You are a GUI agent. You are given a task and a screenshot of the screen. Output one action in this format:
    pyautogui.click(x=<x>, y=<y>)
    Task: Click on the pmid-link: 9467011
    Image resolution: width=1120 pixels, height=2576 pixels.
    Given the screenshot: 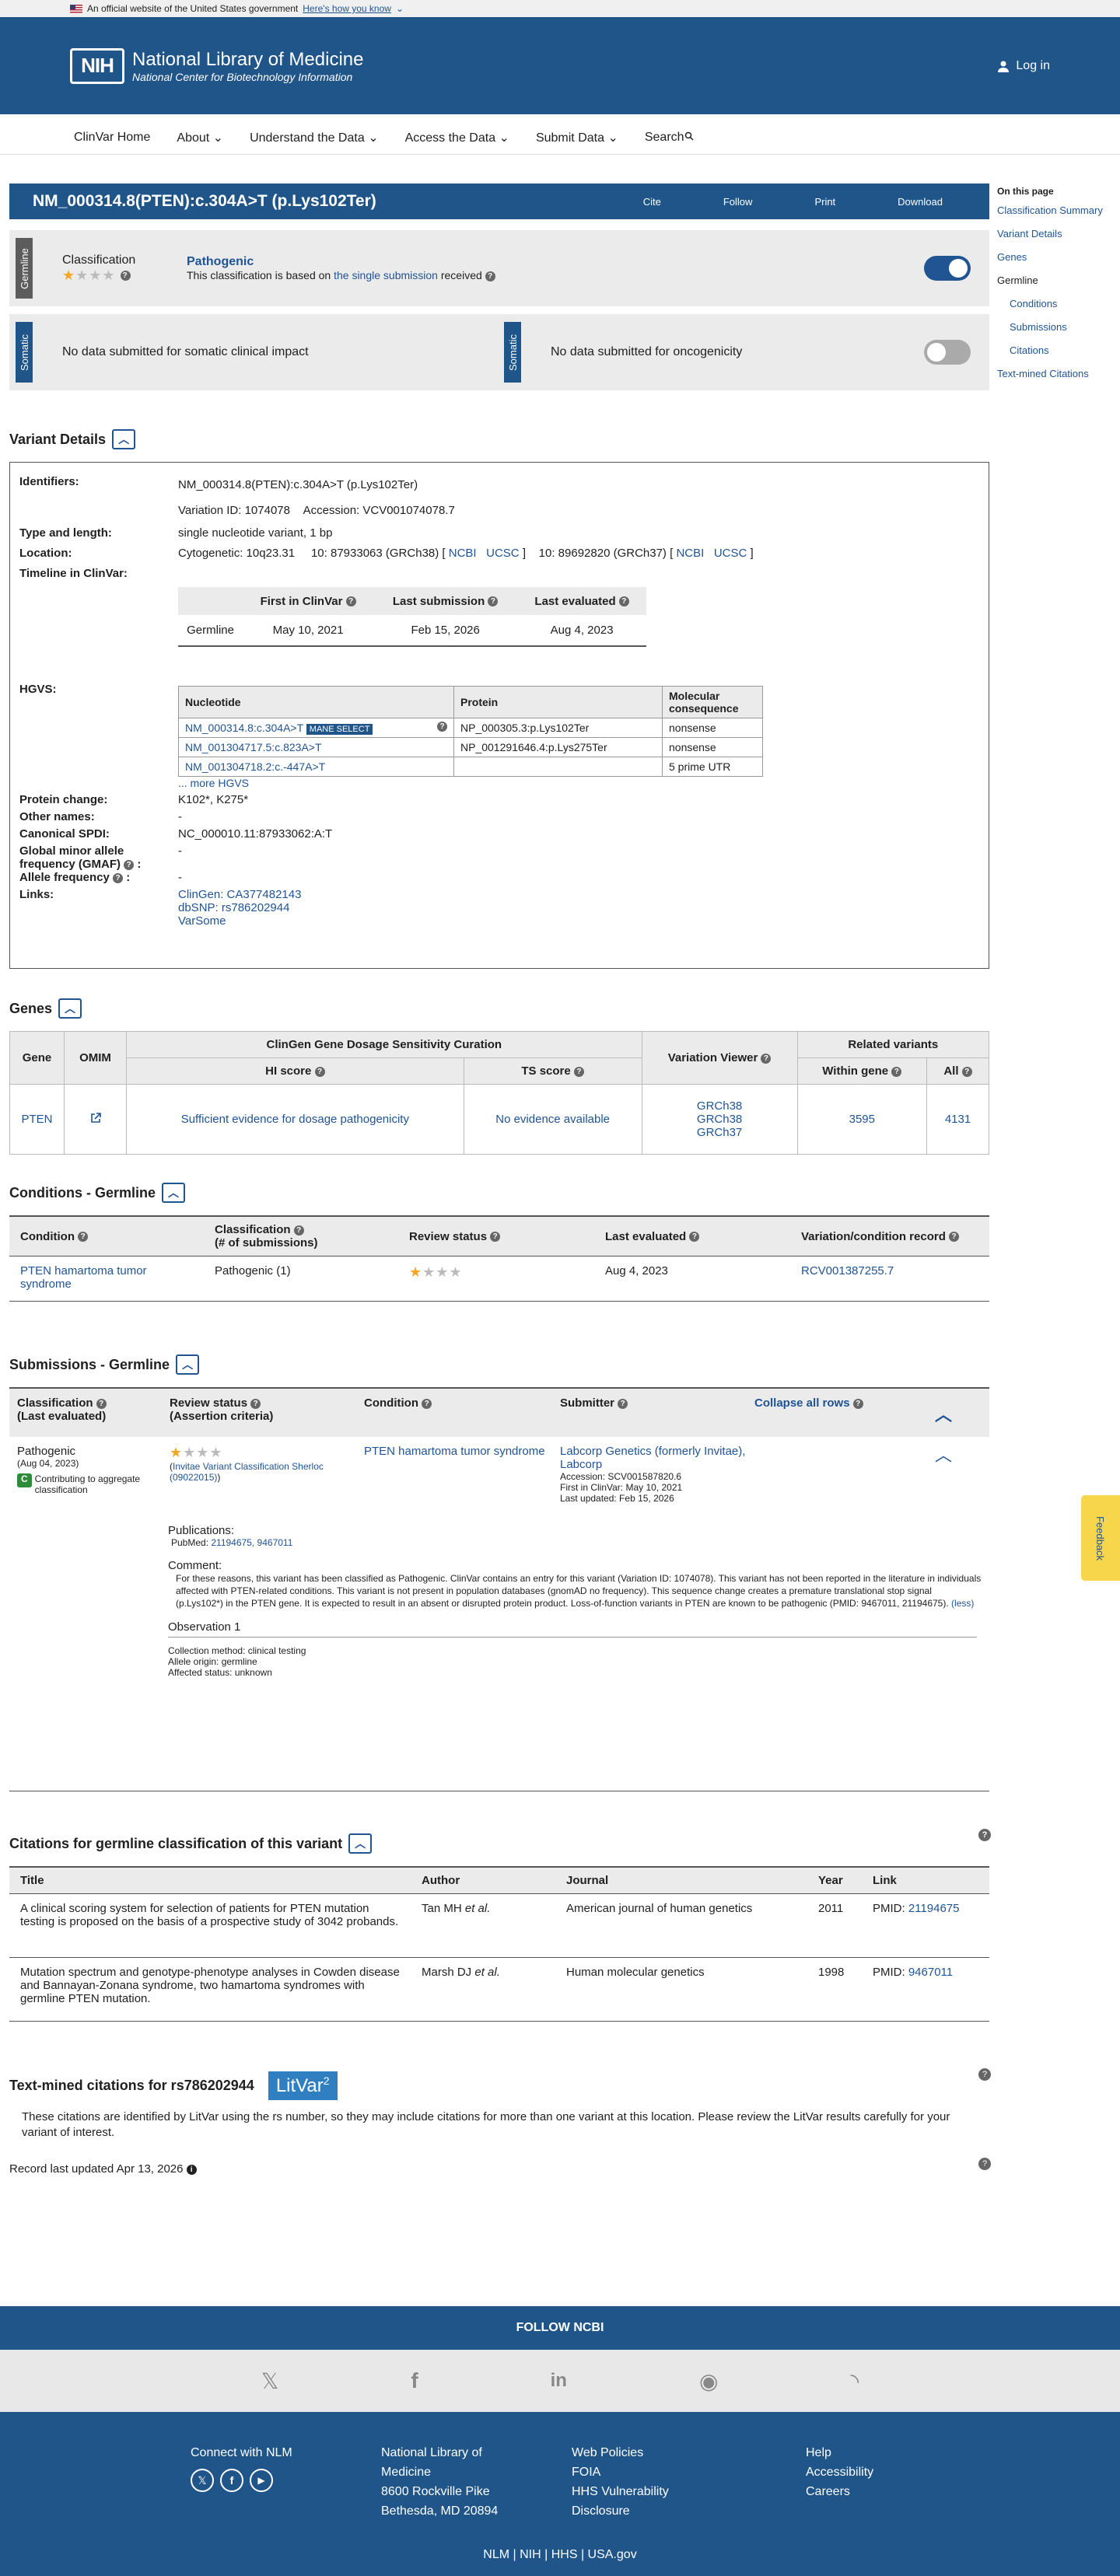 What is the action you would take?
    pyautogui.click(x=930, y=1972)
    